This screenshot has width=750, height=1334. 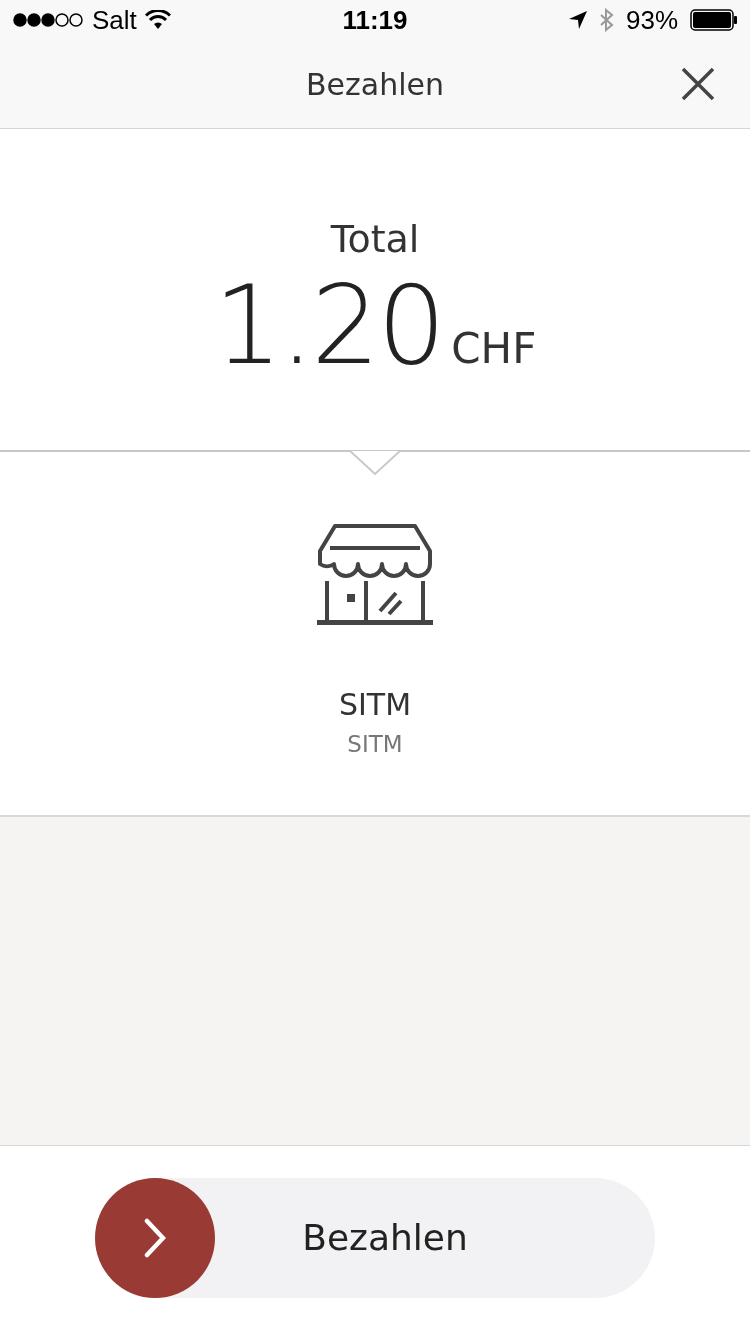 What do you see at coordinates (375, 84) in the screenshot?
I see `page-title: Bezahlen` at bounding box center [375, 84].